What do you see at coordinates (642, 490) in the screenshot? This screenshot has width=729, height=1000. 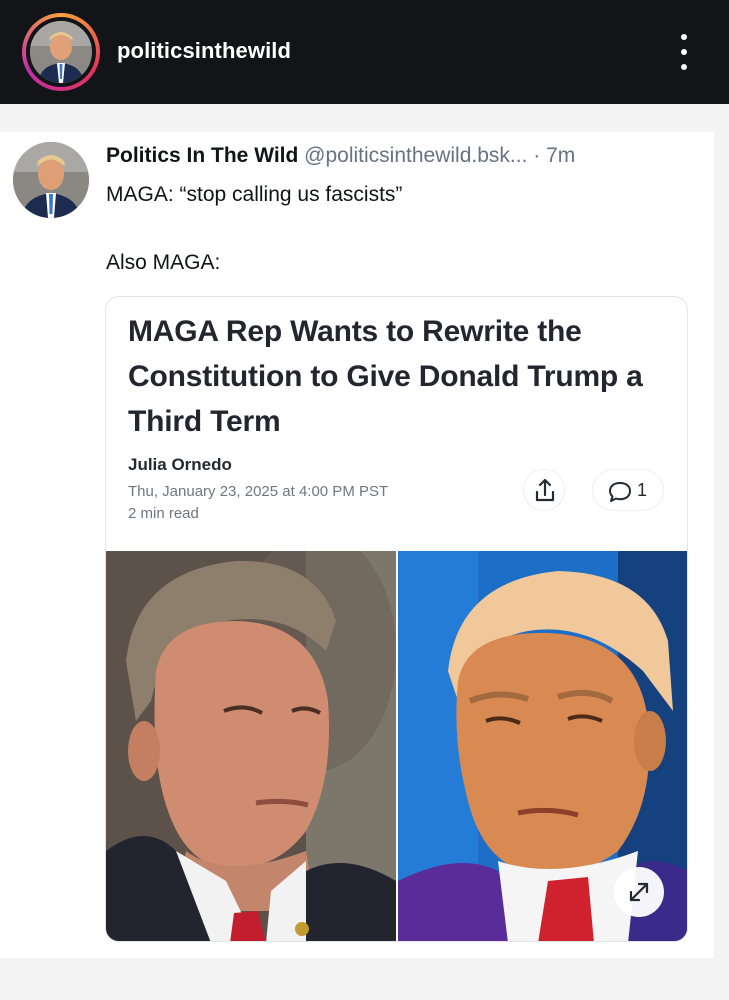 I see `comment-count: 1` at bounding box center [642, 490].